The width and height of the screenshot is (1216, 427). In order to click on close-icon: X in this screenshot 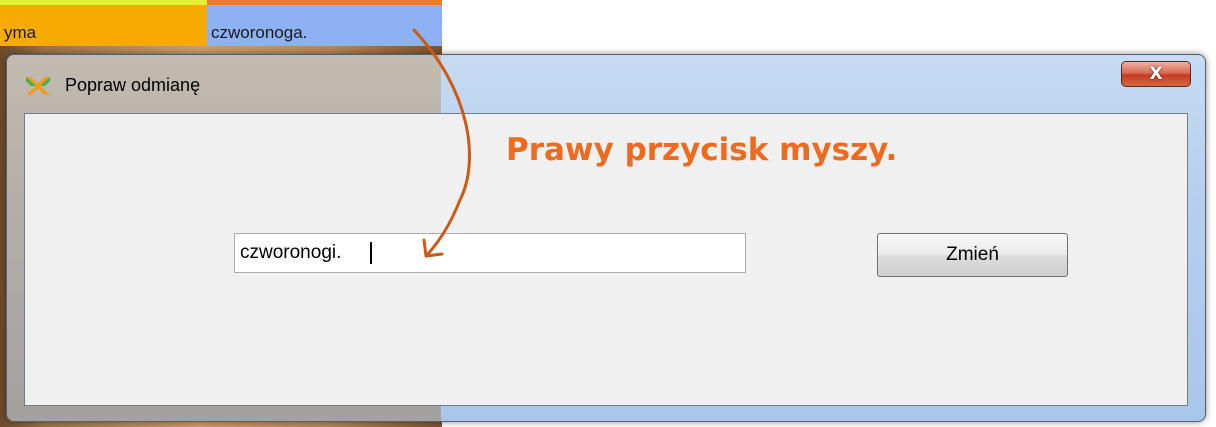, I will do `click(1156, 74)`.